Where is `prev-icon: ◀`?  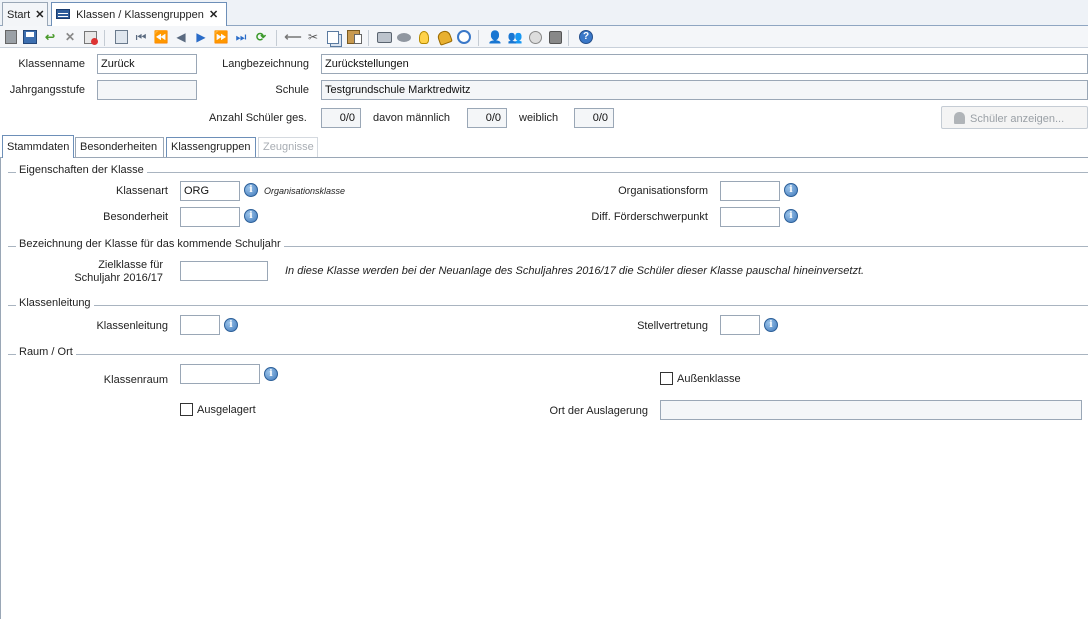 prev-icon: ◀ is located at coordinates (181, 37).